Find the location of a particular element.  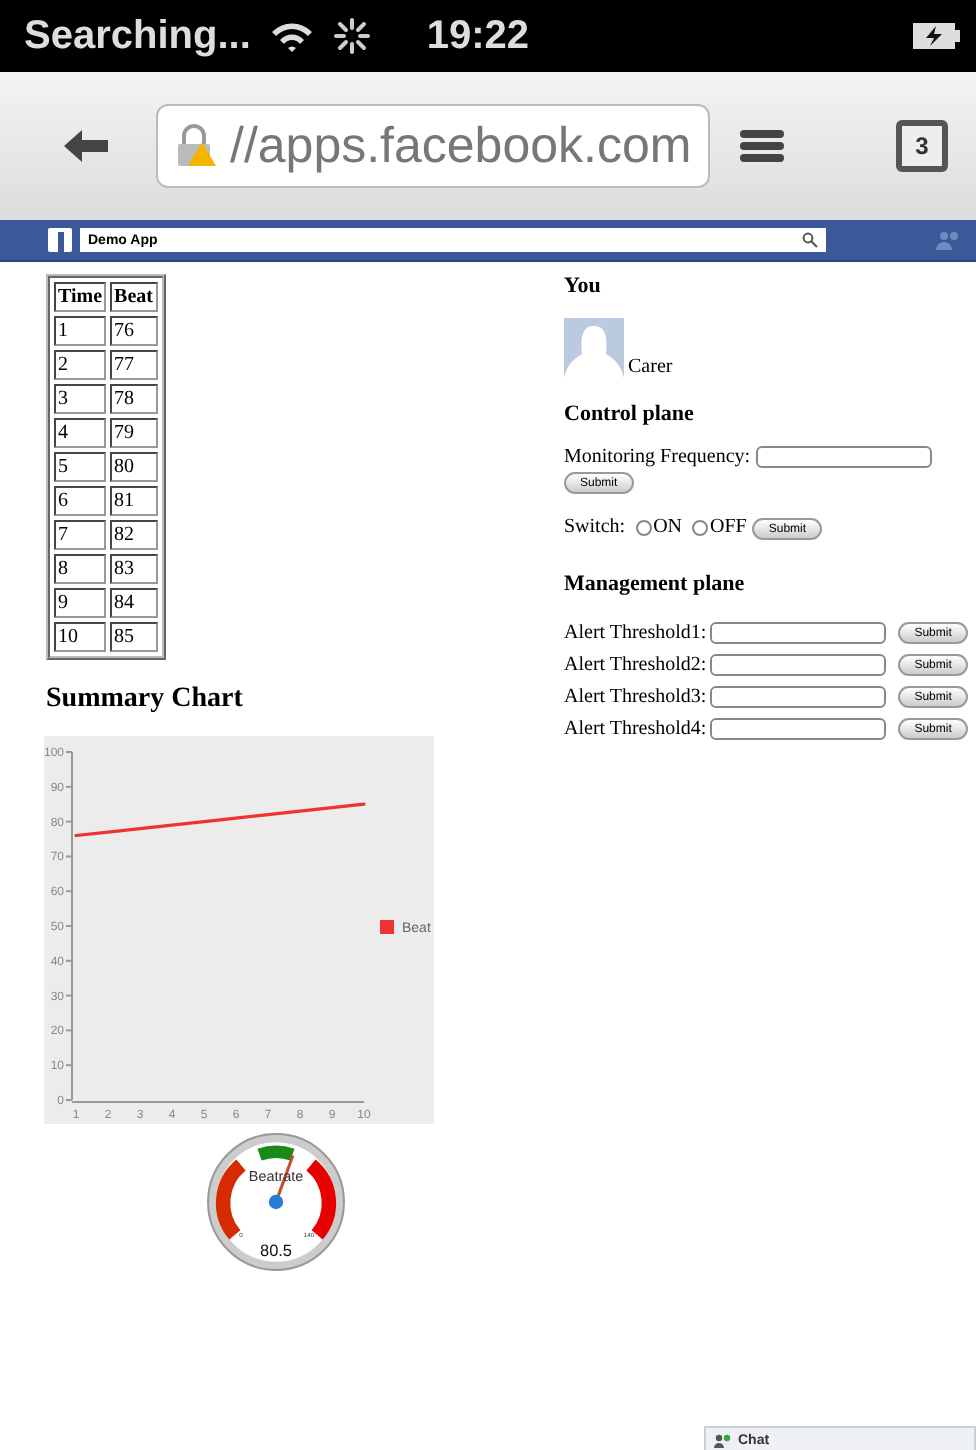

table-cell: 80 is located at coordinates (133, 467).